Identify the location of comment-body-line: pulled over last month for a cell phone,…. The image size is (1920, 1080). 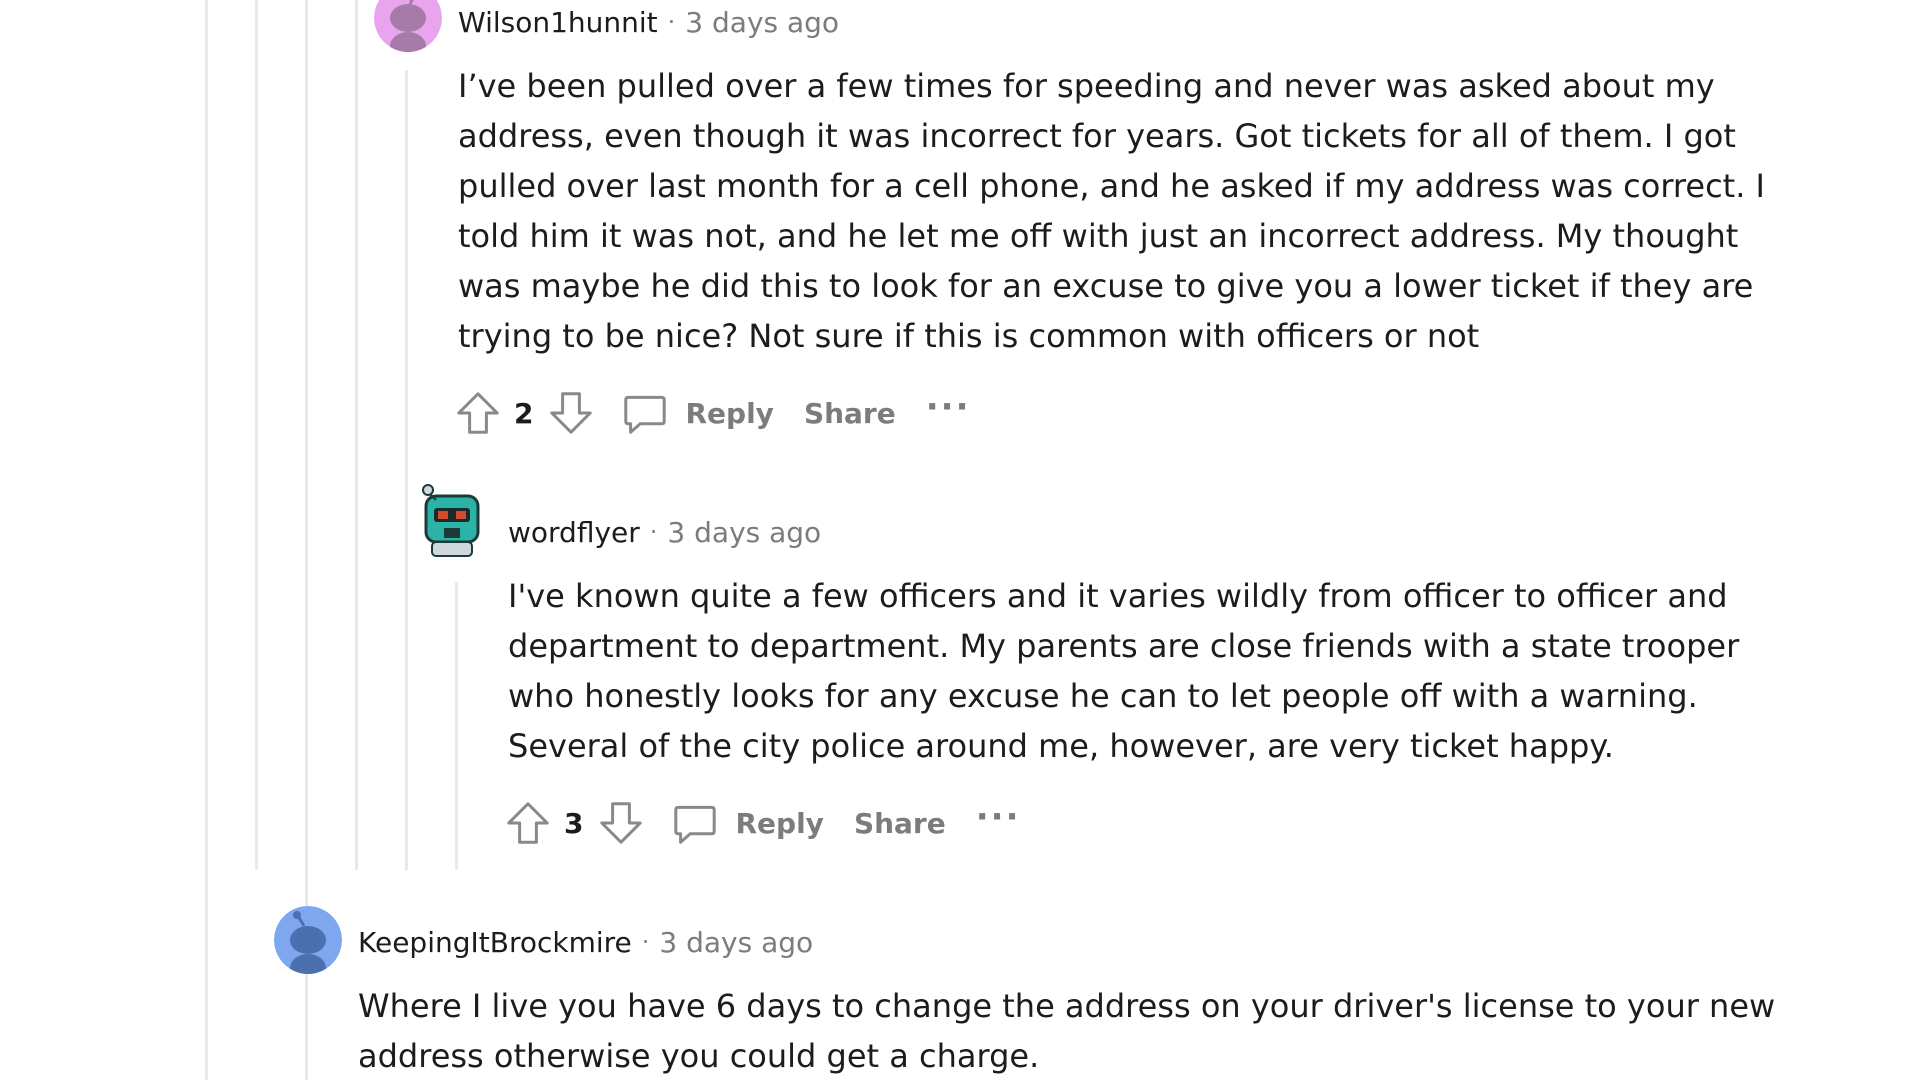
(1111, 186).